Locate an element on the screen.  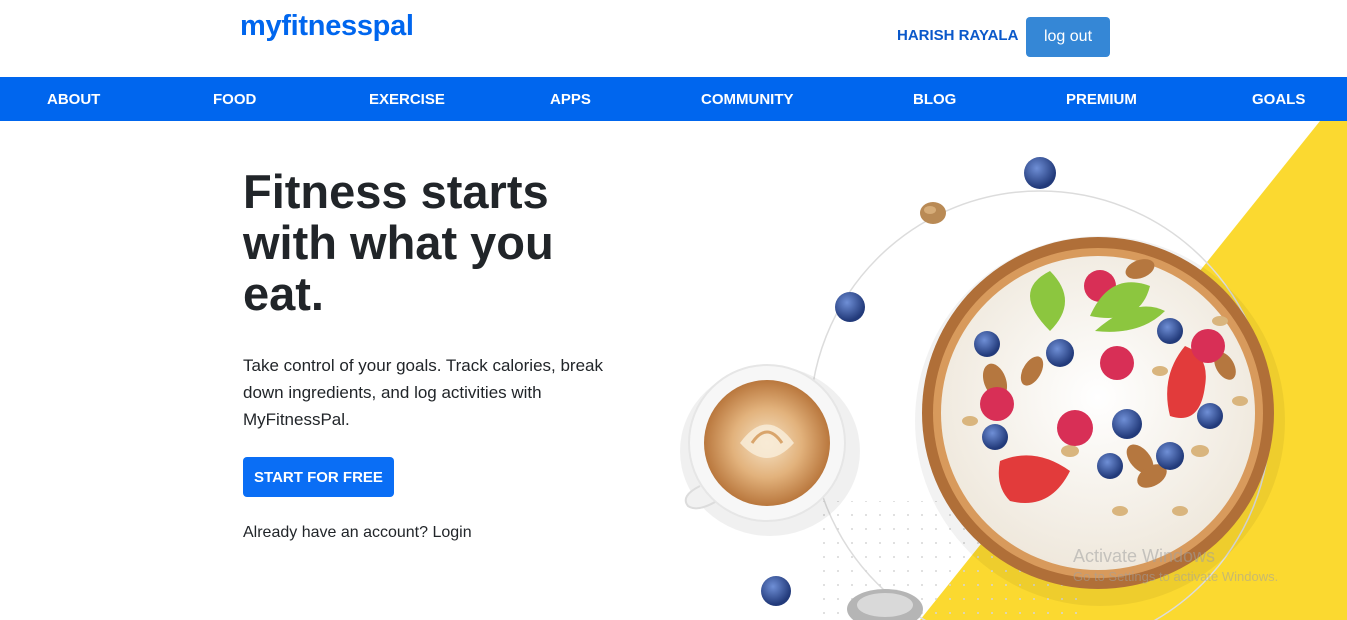
logout-button: log out is located at coordinates (1068, 37).